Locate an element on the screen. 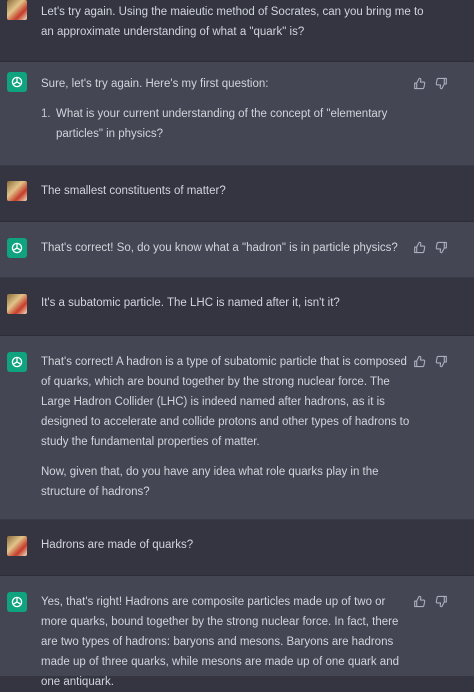 Image resolution: width=474 pixels, height=692 pixels. user-message: Hadrons are made of quarks? is located at coordinates (237, 548).